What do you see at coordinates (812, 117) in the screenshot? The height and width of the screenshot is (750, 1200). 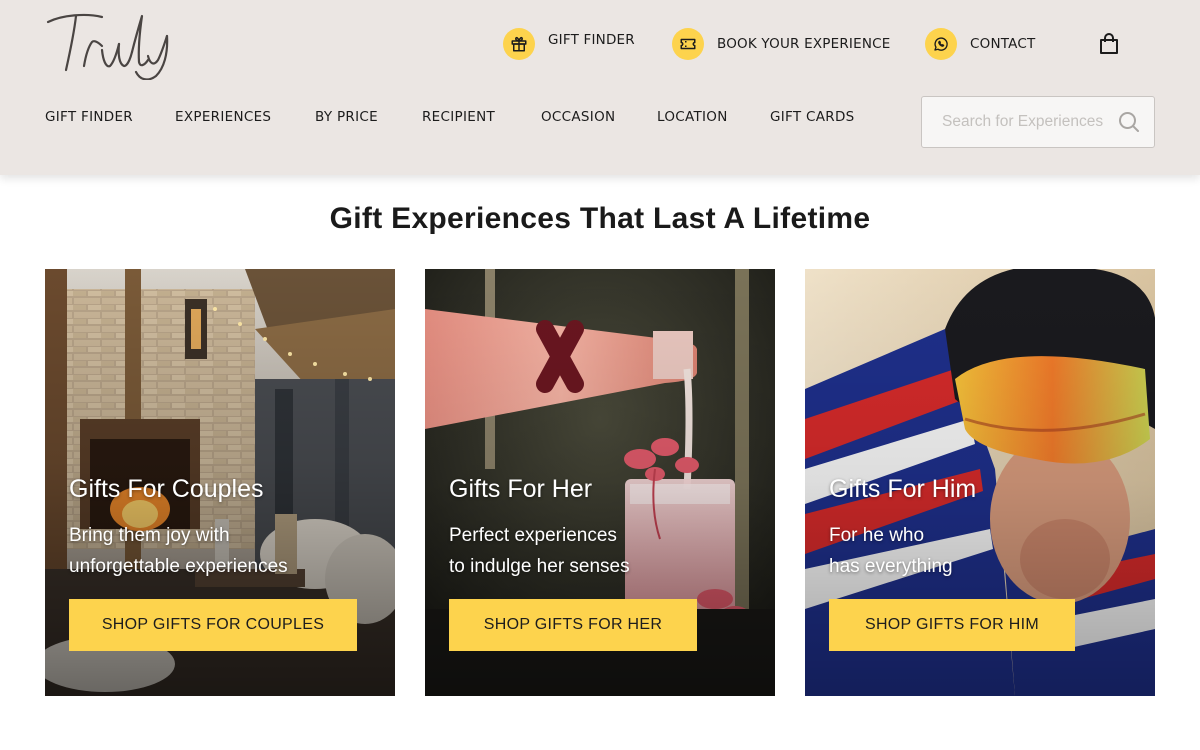 I see `nav-gift-cards: GIFT CARDS` at bounding box center [812, 117].